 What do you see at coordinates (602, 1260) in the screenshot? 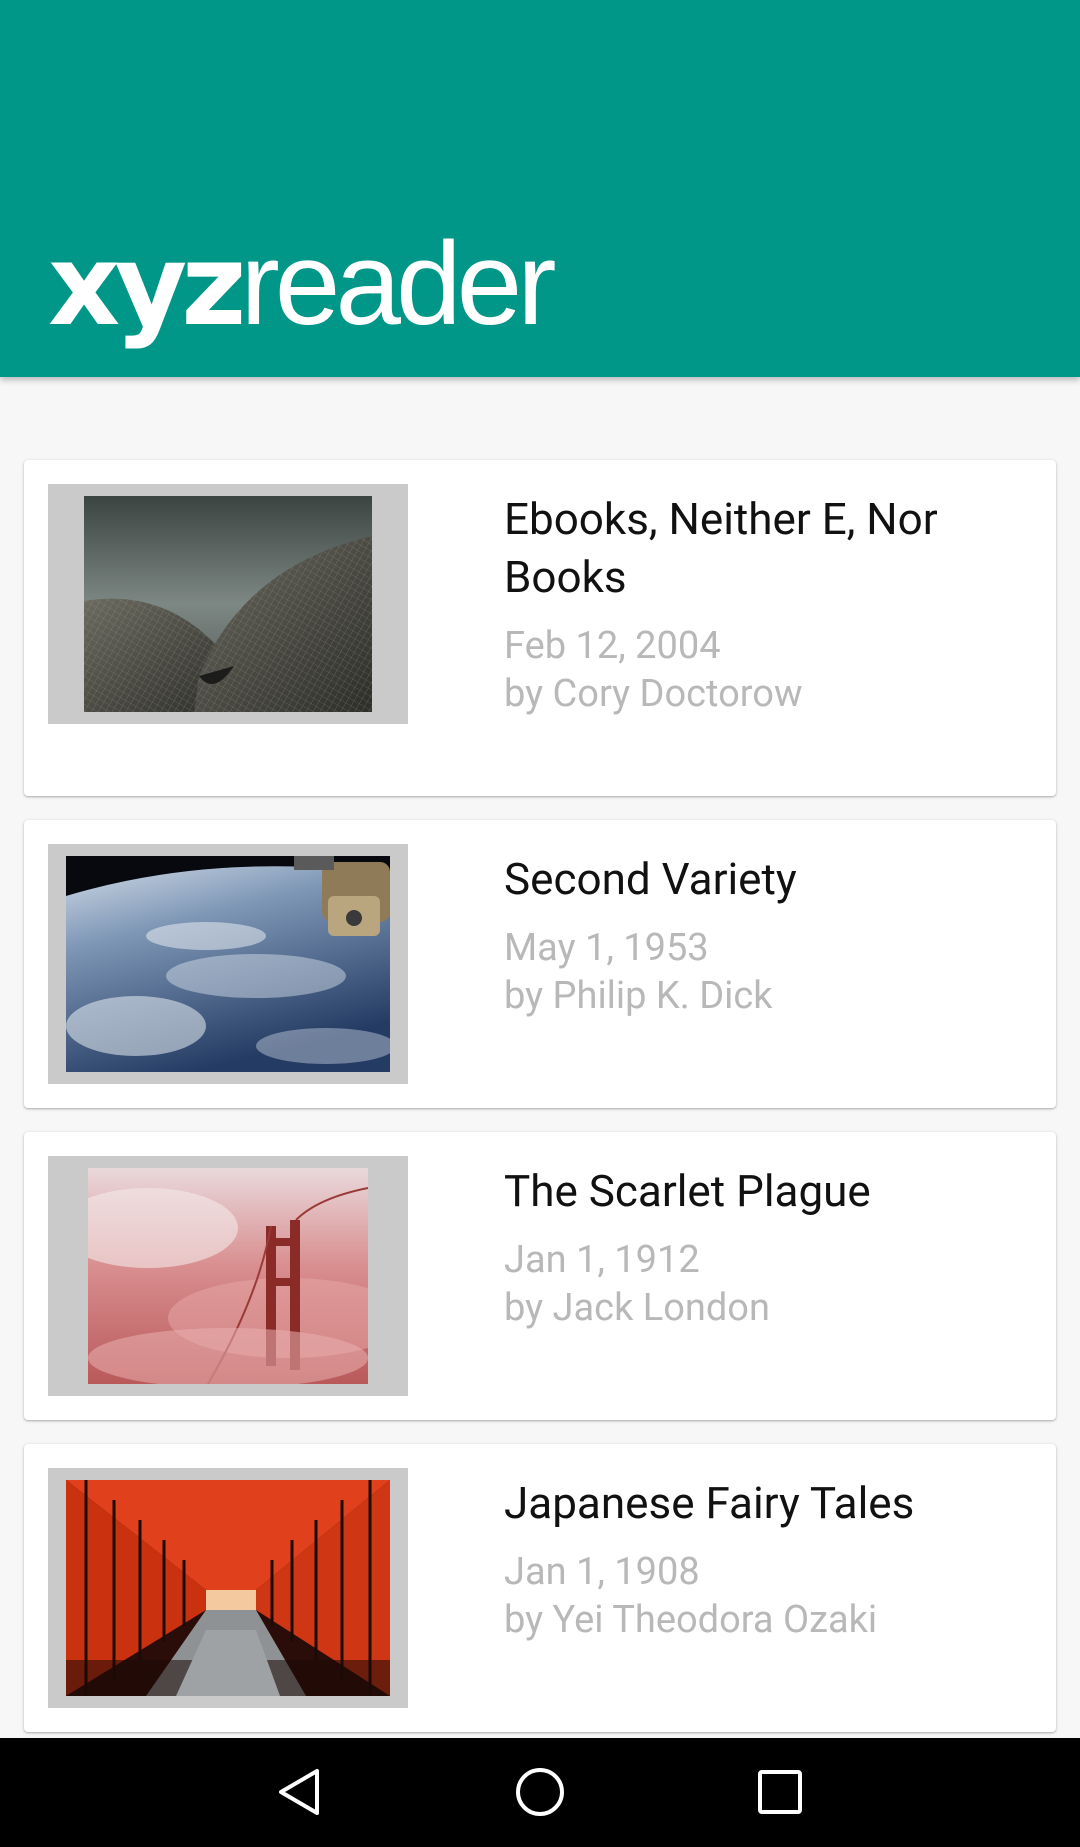
I see `article-date: Jan 1, 1912` at bounding box center [602, 1260].